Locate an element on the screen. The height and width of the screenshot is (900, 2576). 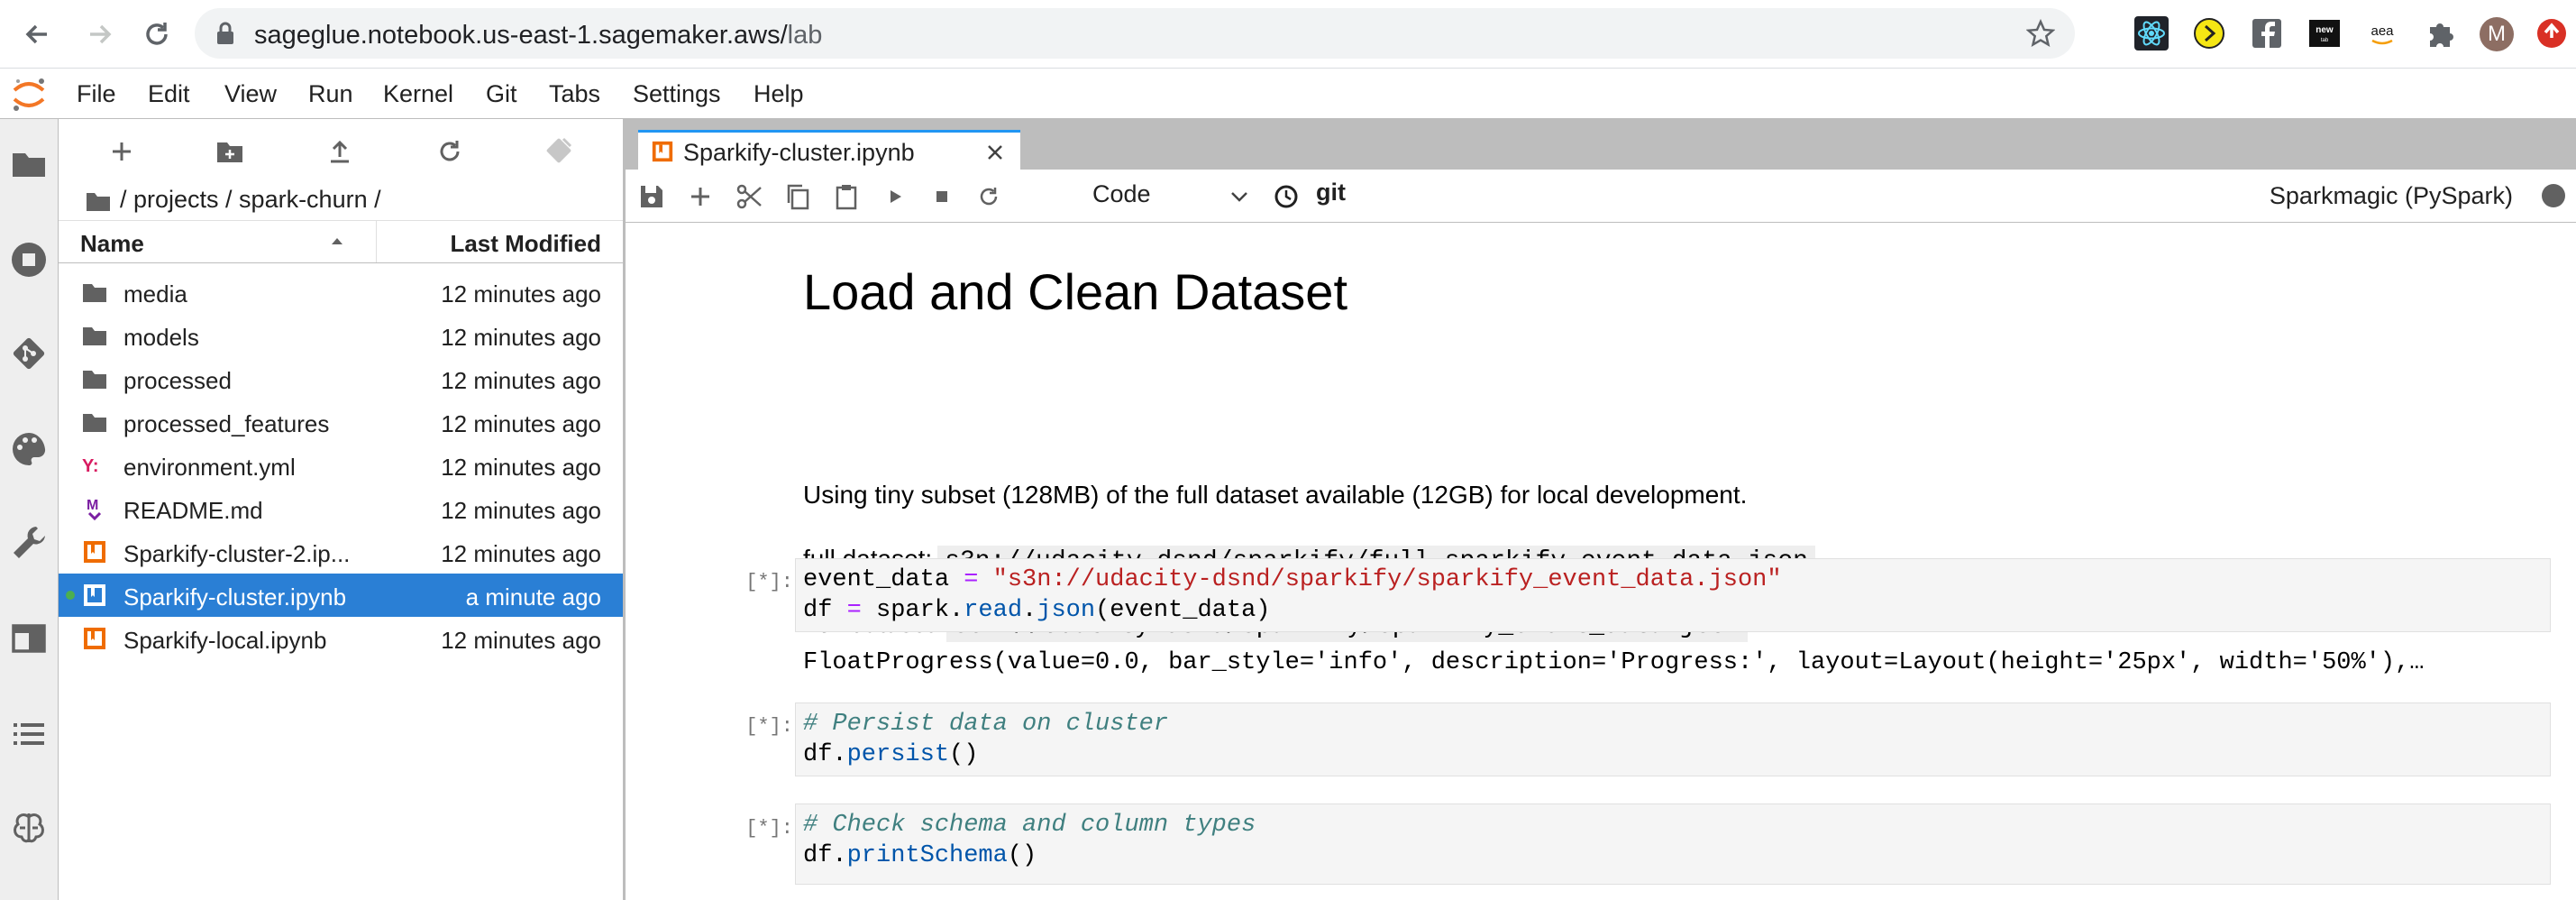
git-diff-button: git is located at coordinates (1331, 193).